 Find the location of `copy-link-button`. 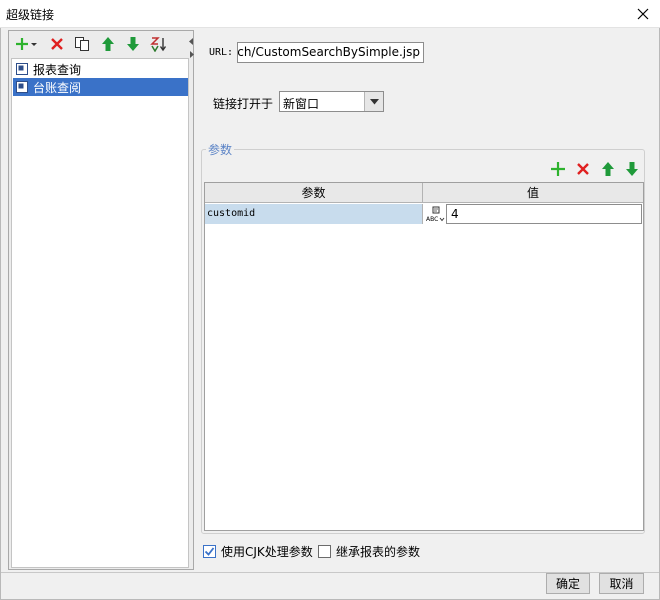

copy-link-button is located at coordinates (82, 44).